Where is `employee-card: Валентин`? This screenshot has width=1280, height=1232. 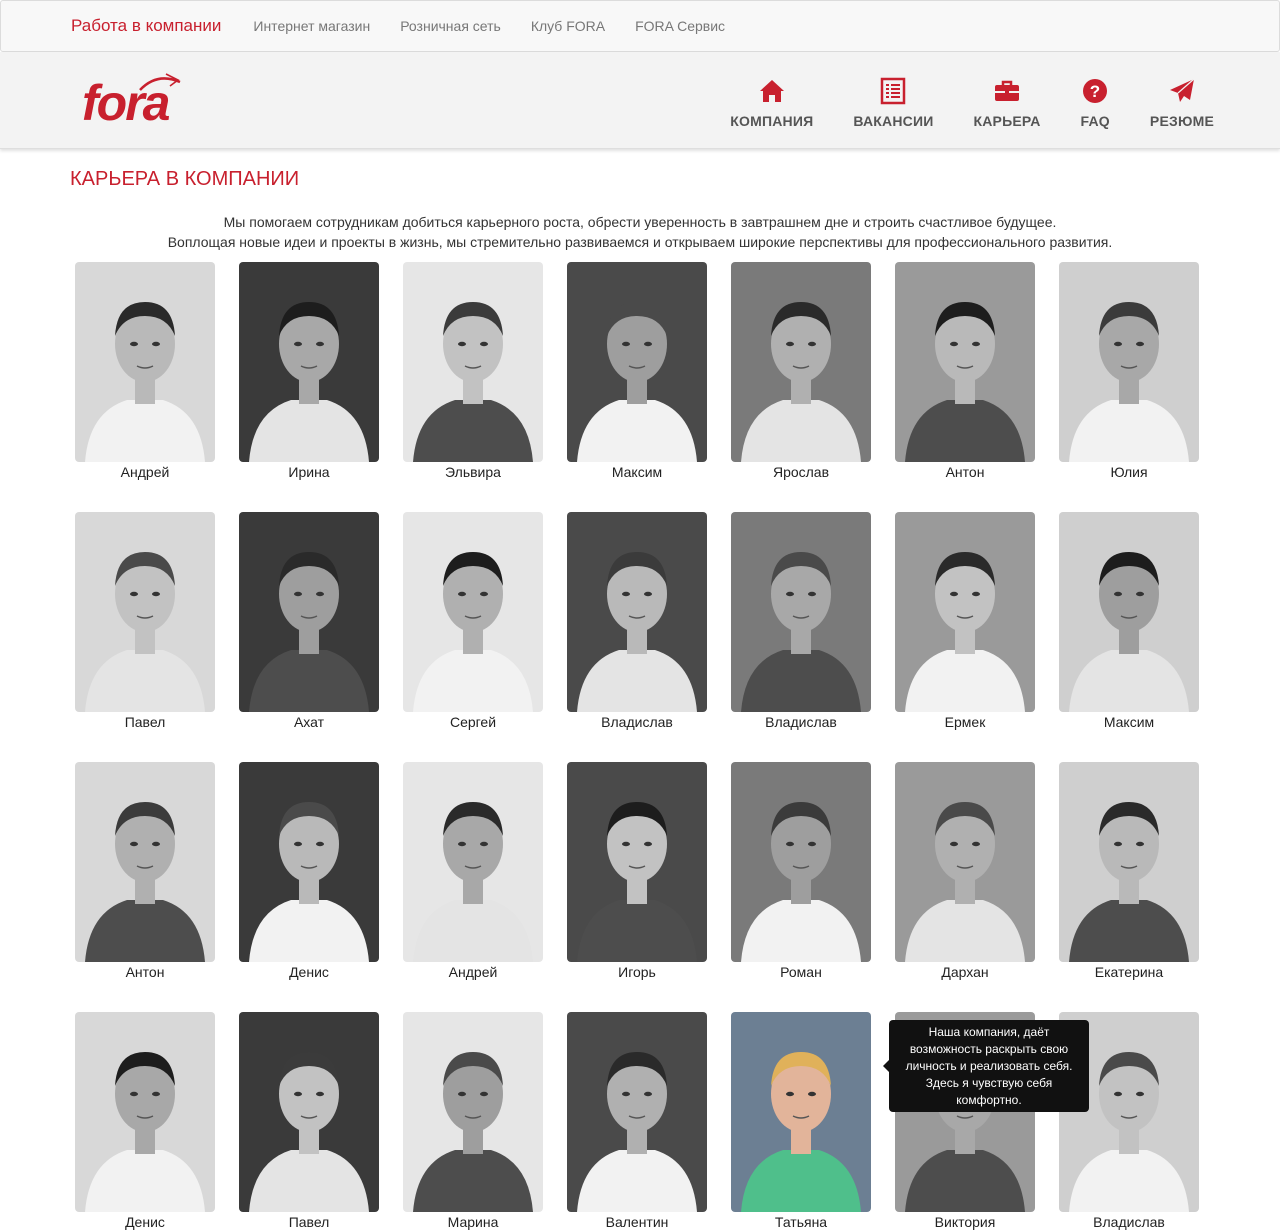 employee-card: Валентин is located at coordinates (637, 1122).